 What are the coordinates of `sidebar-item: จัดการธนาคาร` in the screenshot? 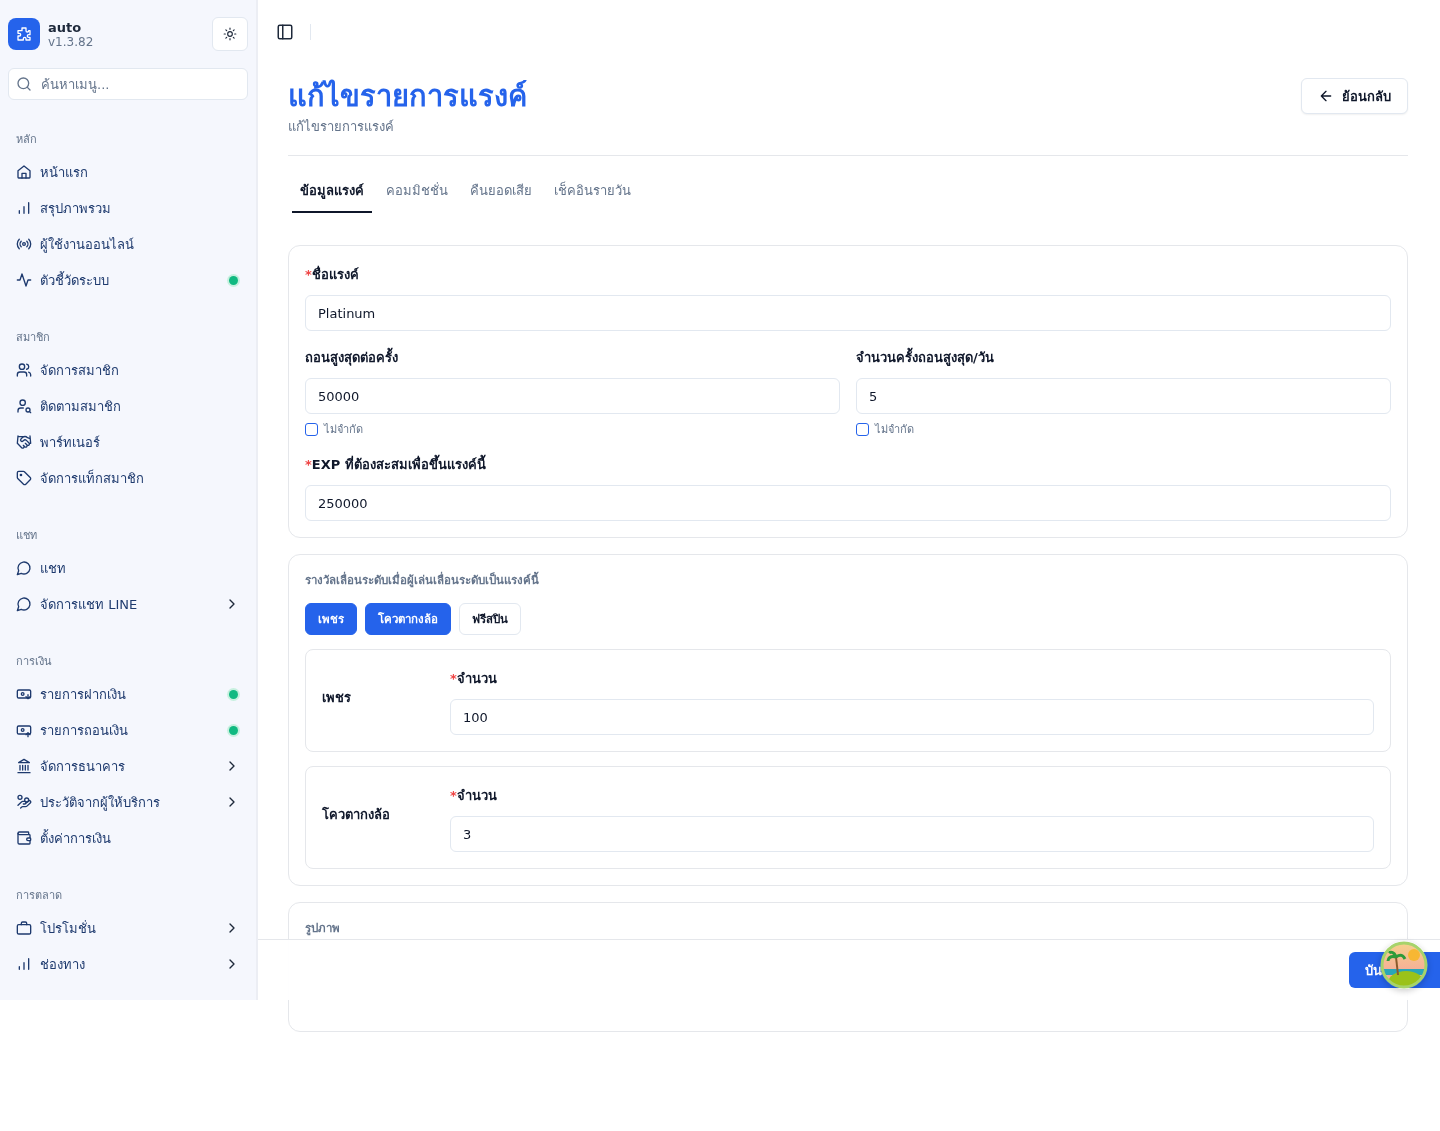 It's located at (128, 766).